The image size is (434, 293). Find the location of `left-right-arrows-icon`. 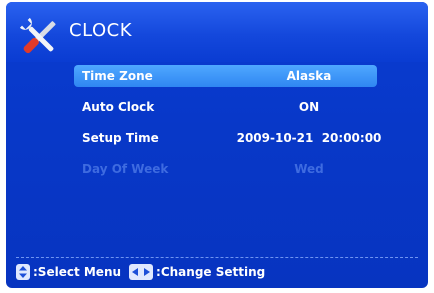

left-right-arrows-icon is located at coordinates (141, 272).